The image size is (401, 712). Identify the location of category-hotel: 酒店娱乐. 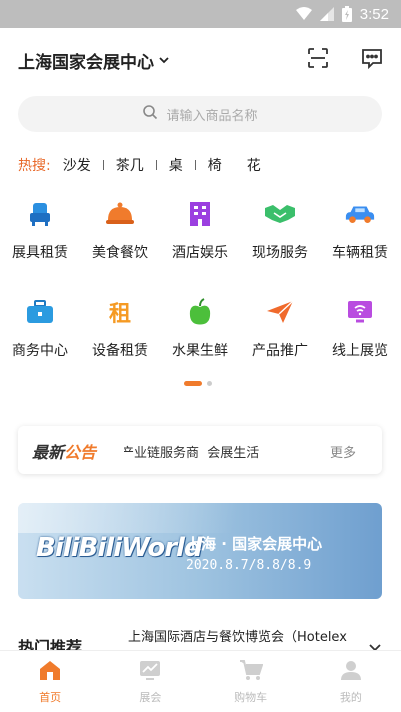
(200, 230).